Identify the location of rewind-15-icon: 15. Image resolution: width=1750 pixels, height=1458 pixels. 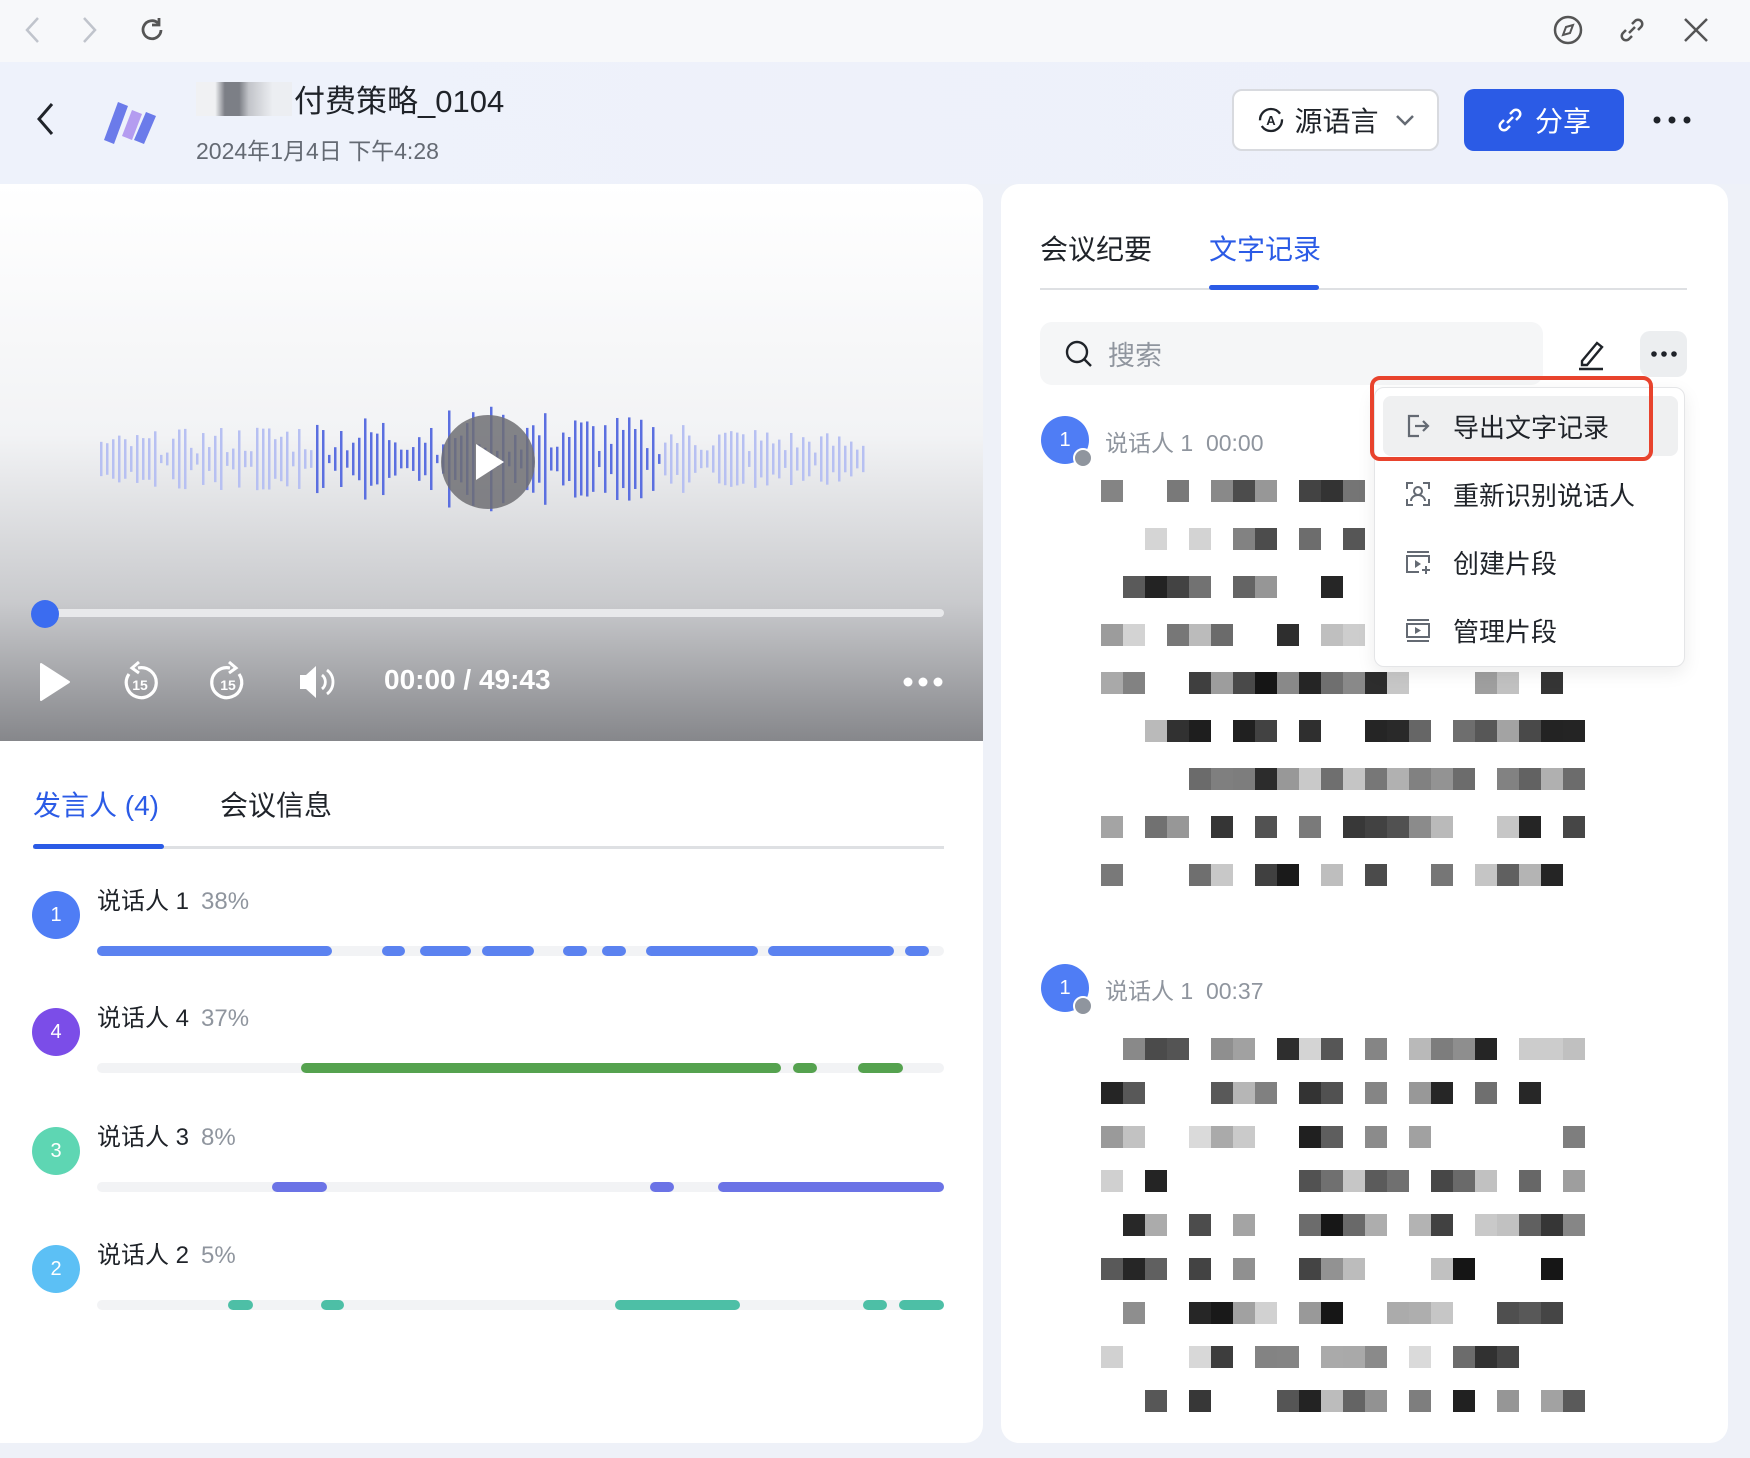
(140, 682).